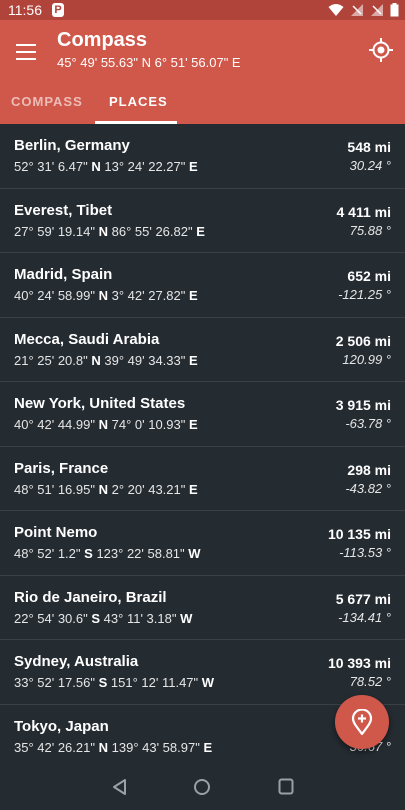 The width and height of the screenshot is (405, 810). What do you see at coordinates (394, 10) in the screenshot?
I see `battery-icon` at bounding box center [394, 10].